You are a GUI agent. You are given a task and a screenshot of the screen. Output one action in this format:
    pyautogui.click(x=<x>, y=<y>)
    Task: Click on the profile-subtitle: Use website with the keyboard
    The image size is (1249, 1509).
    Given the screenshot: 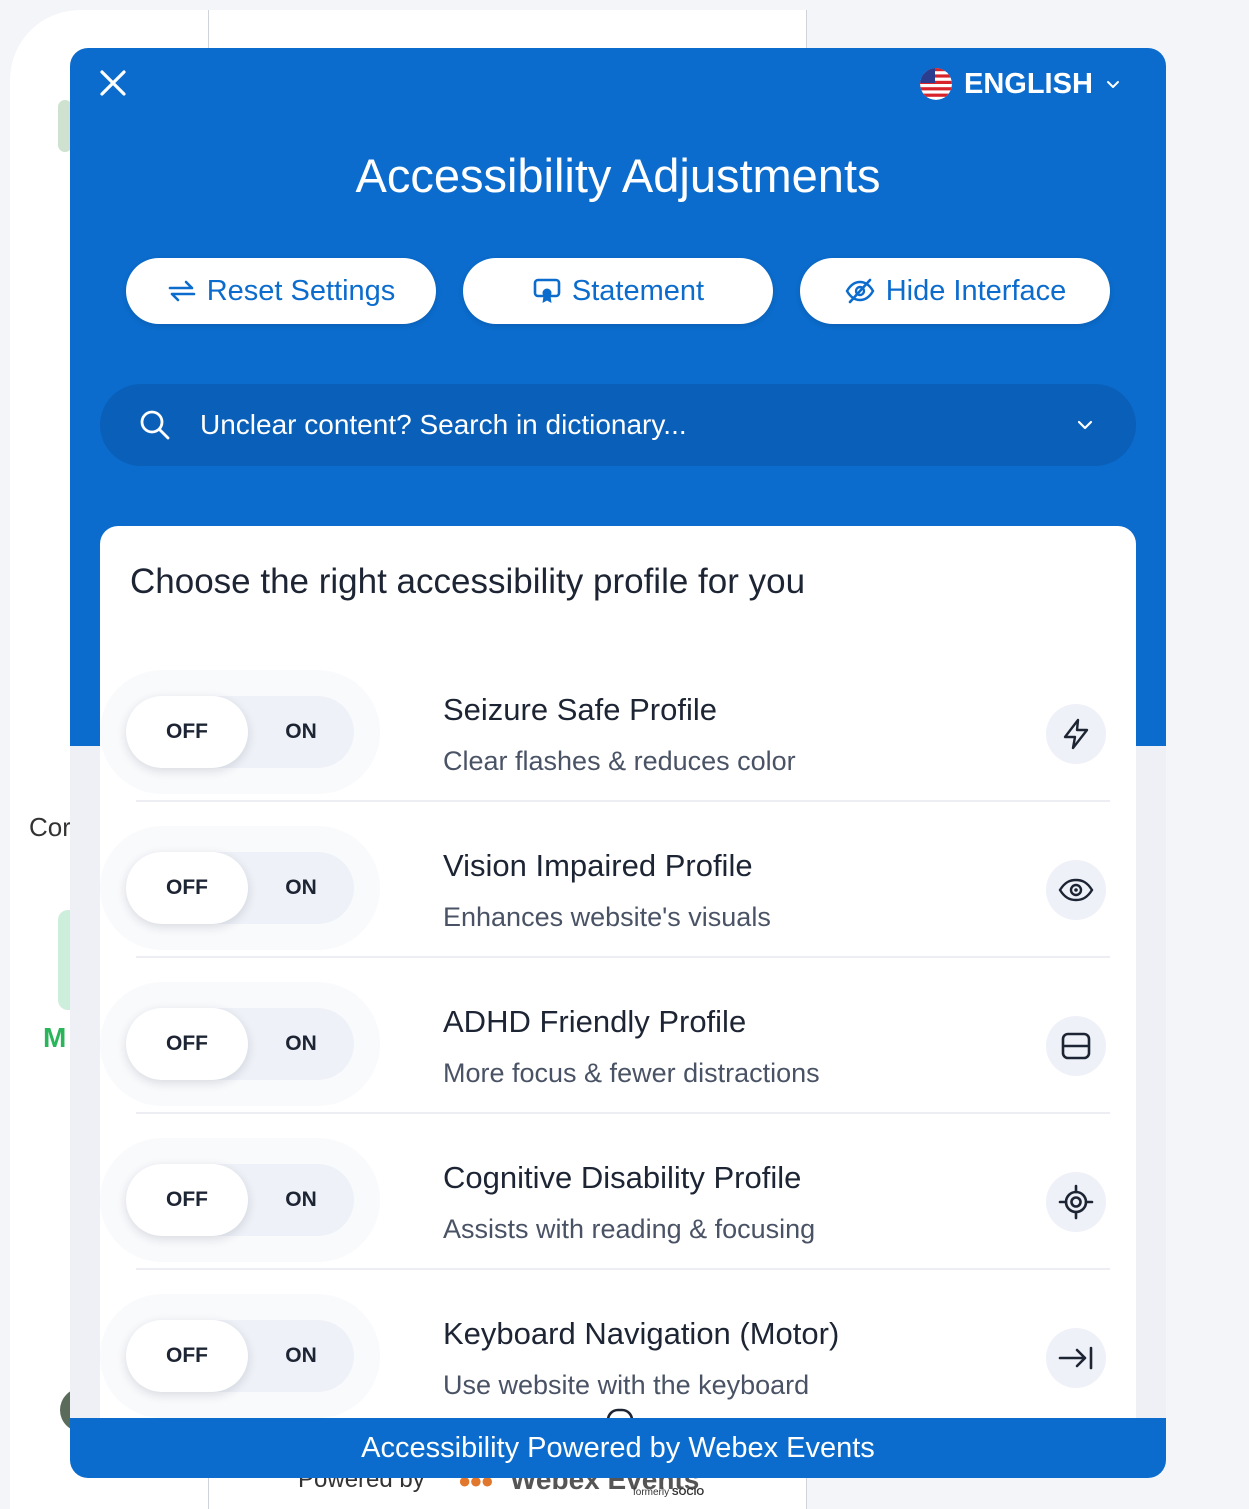 What is the action you would take?
    pyautogui.click(x=626, y=1385)
    